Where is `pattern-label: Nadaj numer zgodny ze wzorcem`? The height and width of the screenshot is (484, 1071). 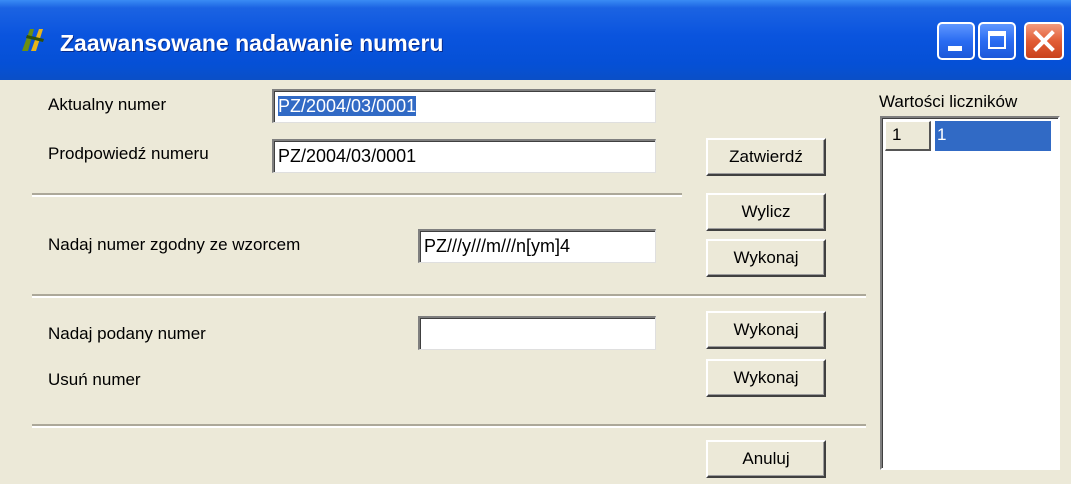
pattern-label: Nadaj numer zgodny ze wzorcem is located at coordinates (174, 244).